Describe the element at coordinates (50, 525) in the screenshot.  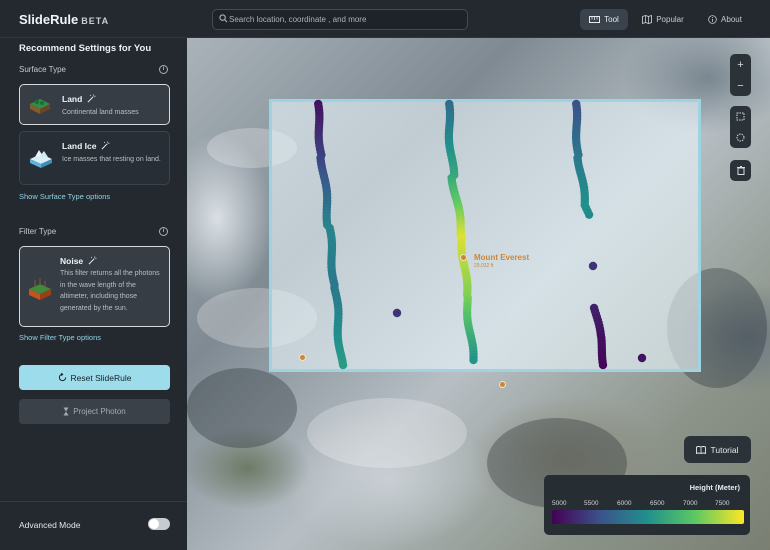
I see `advanced-mode-label: Advanced Mode` at that location.